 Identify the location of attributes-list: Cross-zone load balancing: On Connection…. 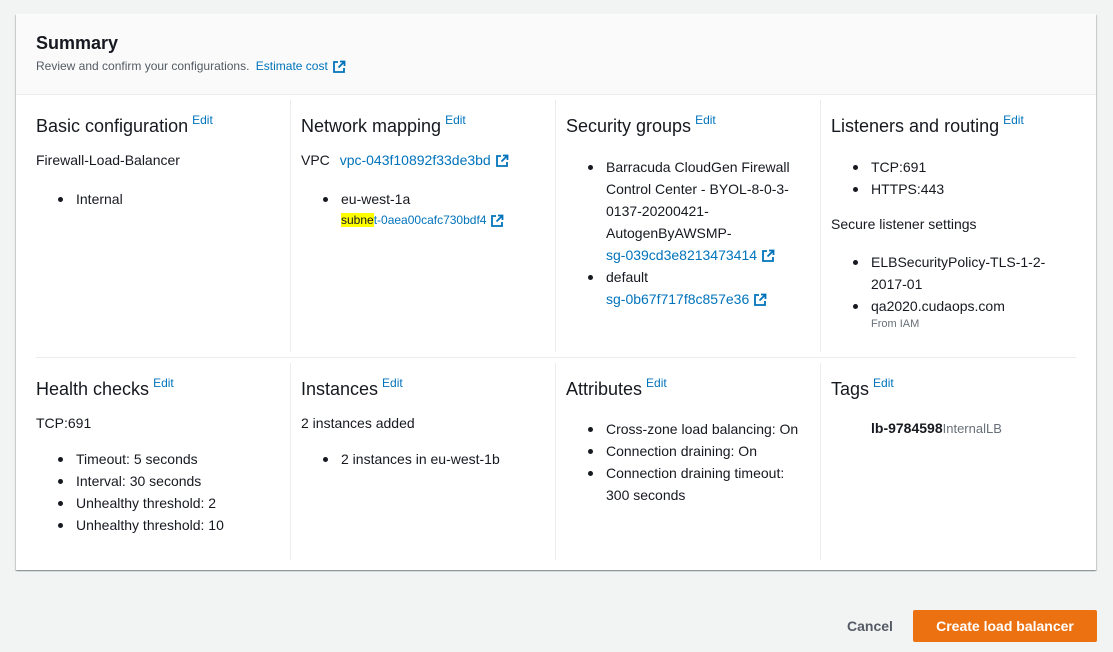
(698, 462).